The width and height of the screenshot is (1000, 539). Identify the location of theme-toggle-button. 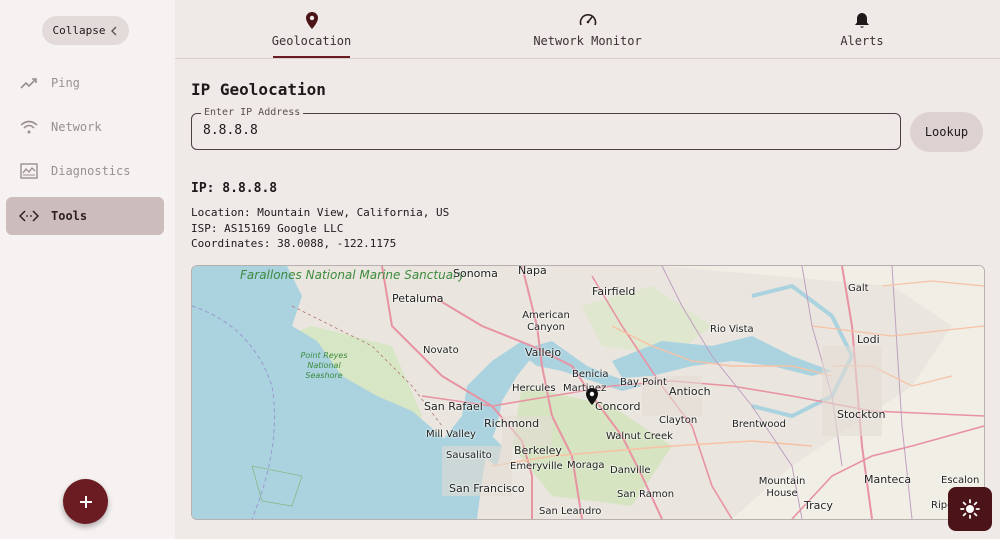
(970, 509).